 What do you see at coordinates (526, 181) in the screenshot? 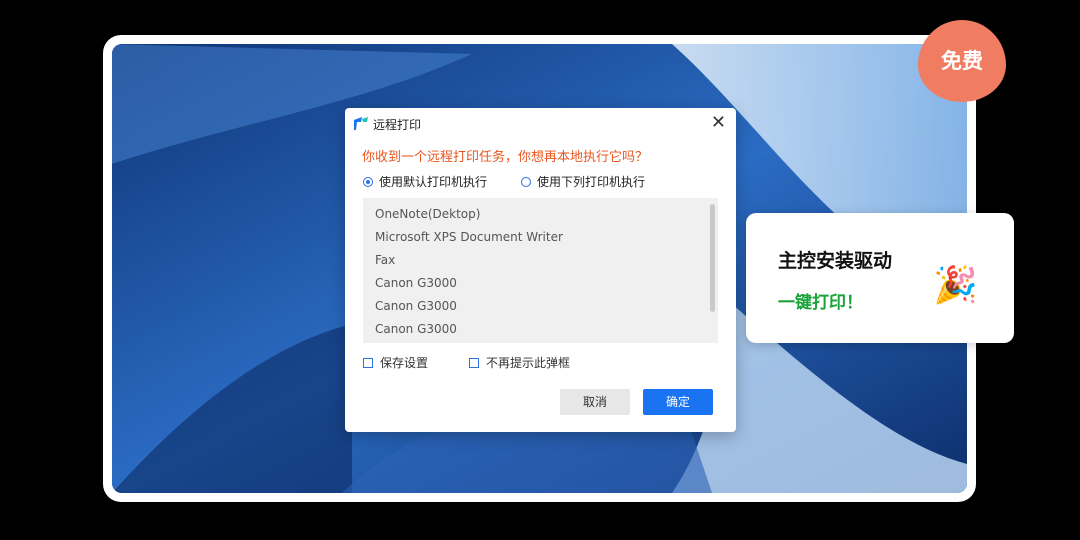
I see `radio-unselected-icon` at bounding box center [526, 181].